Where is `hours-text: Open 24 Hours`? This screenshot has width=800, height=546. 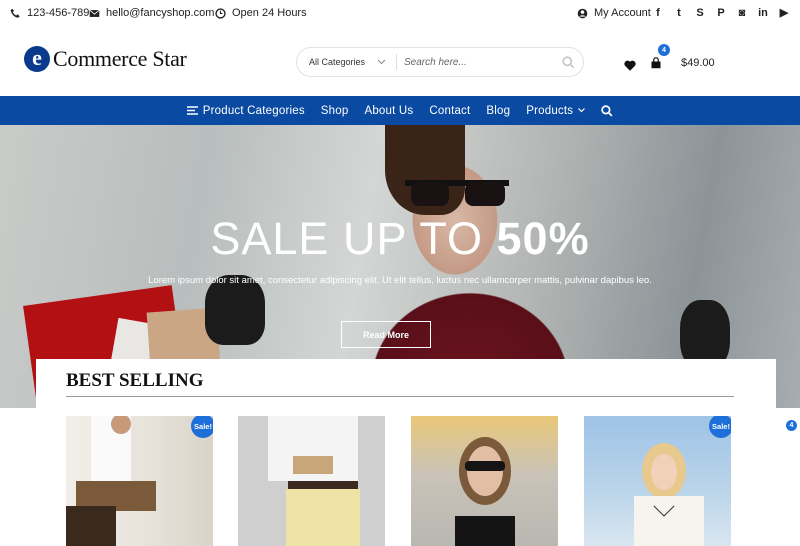 hours-text: Open 24 Hours is located at coordinates (269, 13).